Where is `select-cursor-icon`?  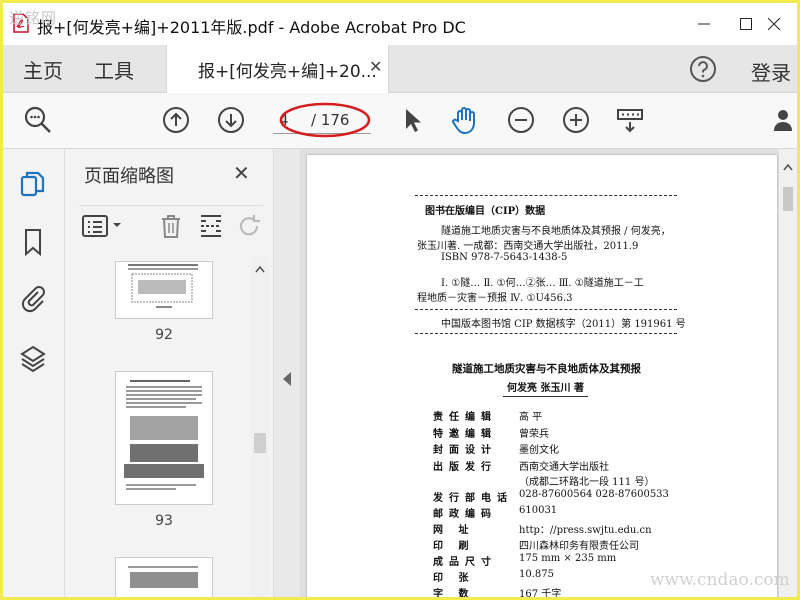 select-cursor-icon is located at coordinates (412, 120).